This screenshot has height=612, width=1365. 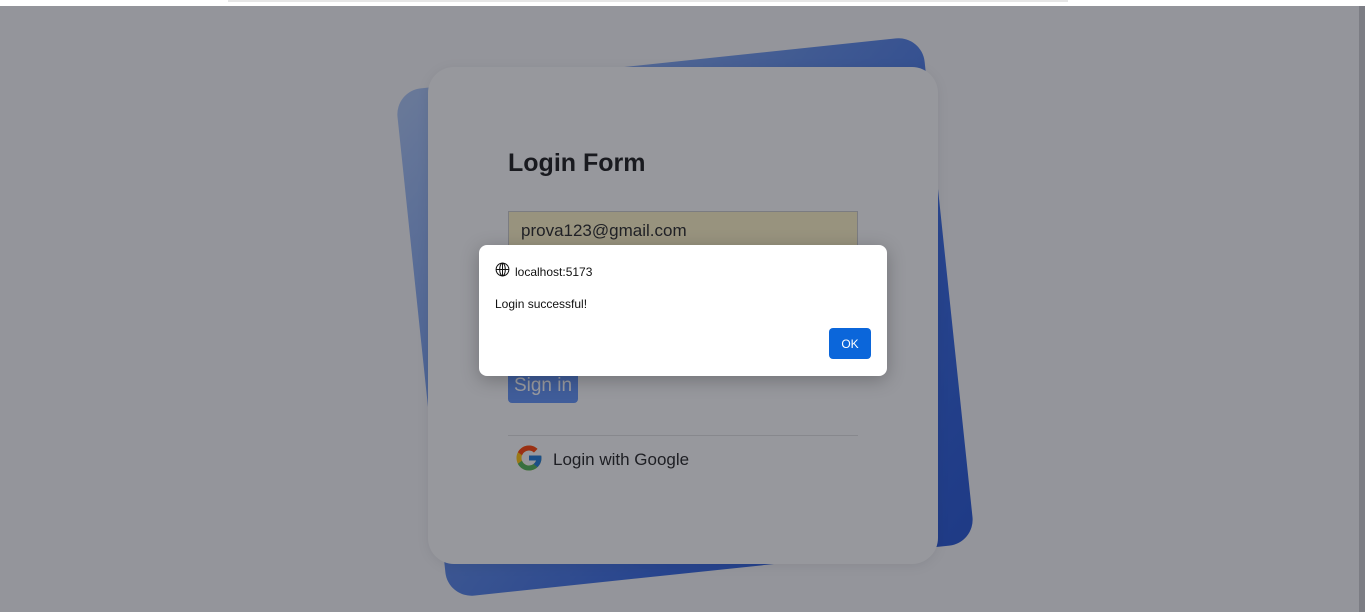 What do you see at coordinates (683, 310) in the screenshot?
I see `alert-dialog: localhost:5173 Login successful! OK` at bounding box center [683, 310].